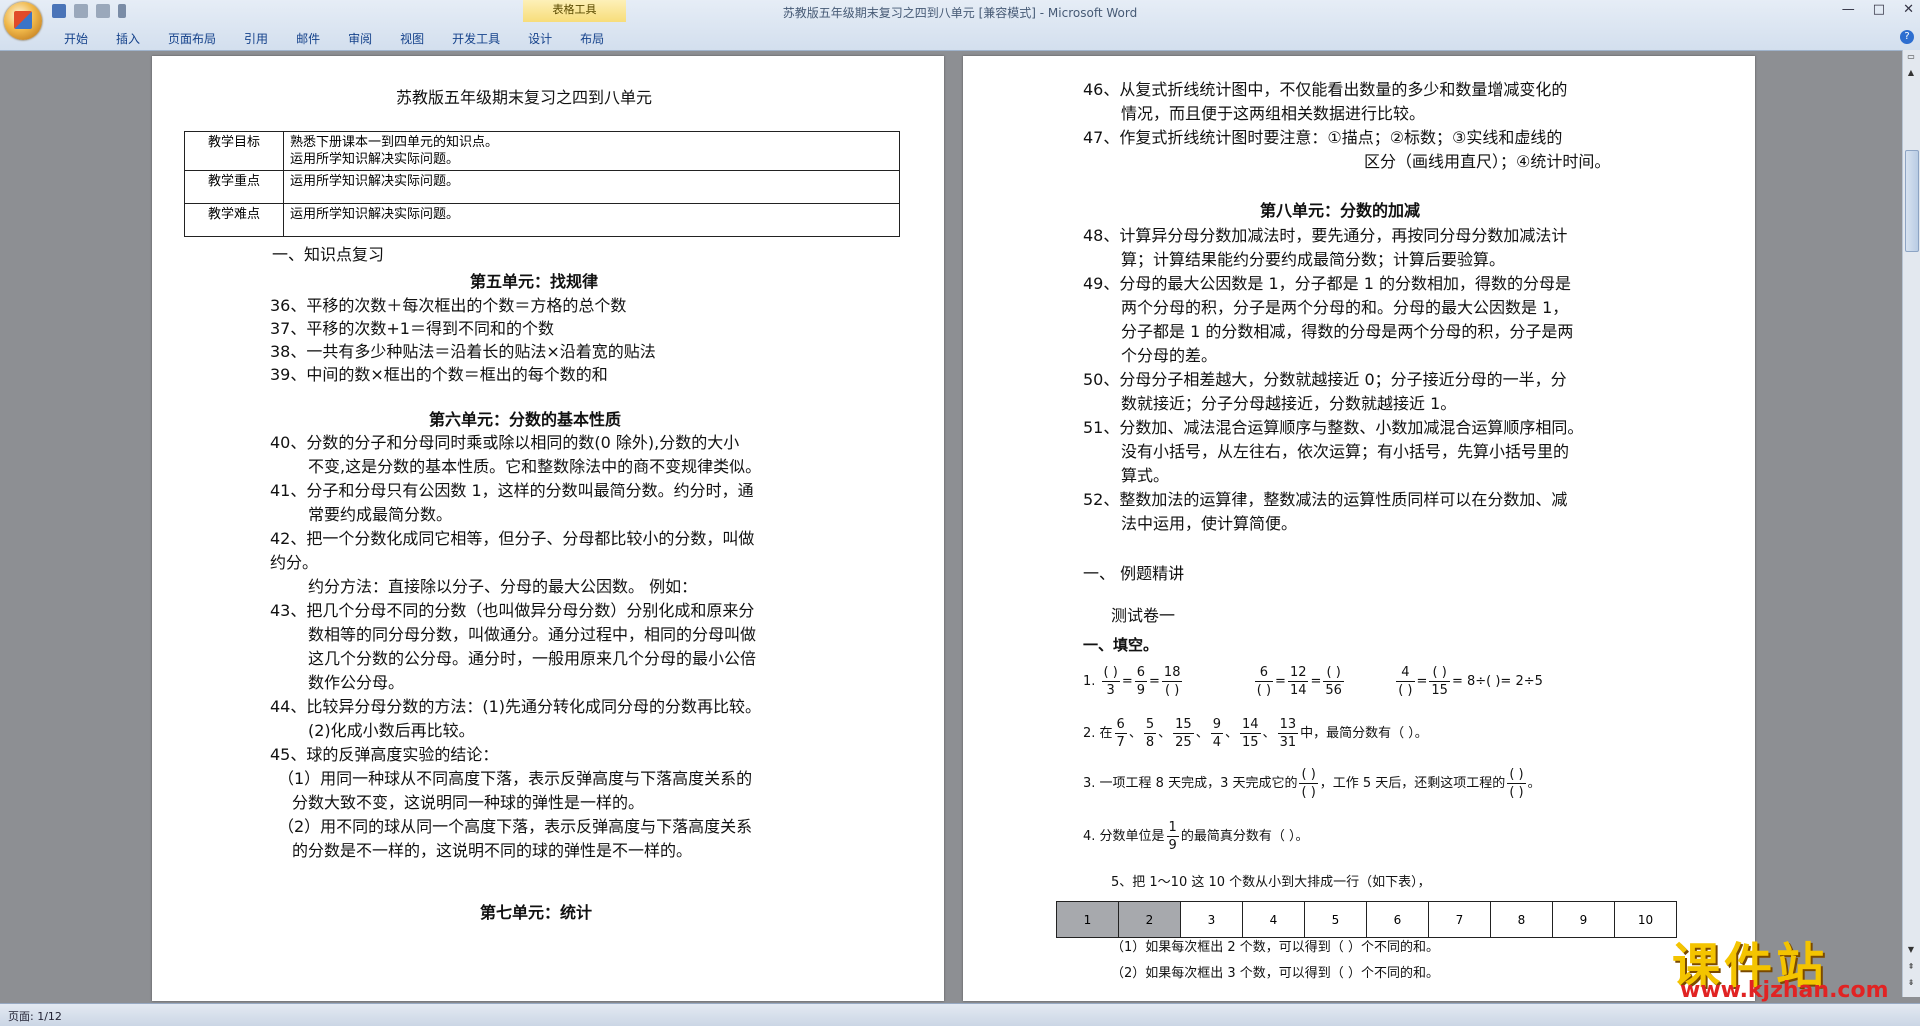  What do you see at coordinates (1190, 783) in the screenshot?
I see `question-text: 3. 一项工程 8 天完成，3 天完成它的` at bounding box center [1190, 783].